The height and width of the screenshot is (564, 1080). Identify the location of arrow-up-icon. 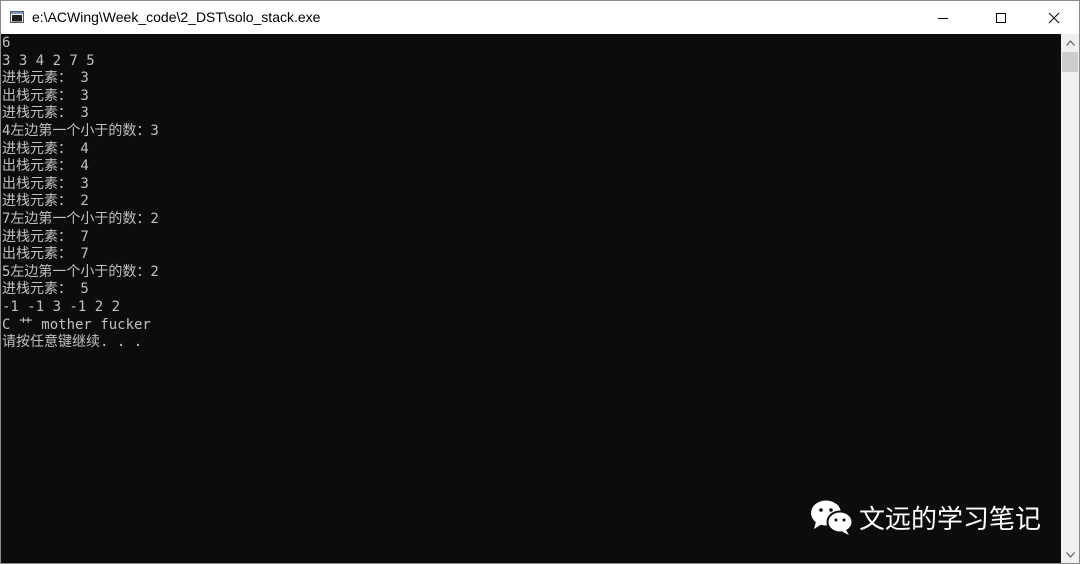
(1070, 42).